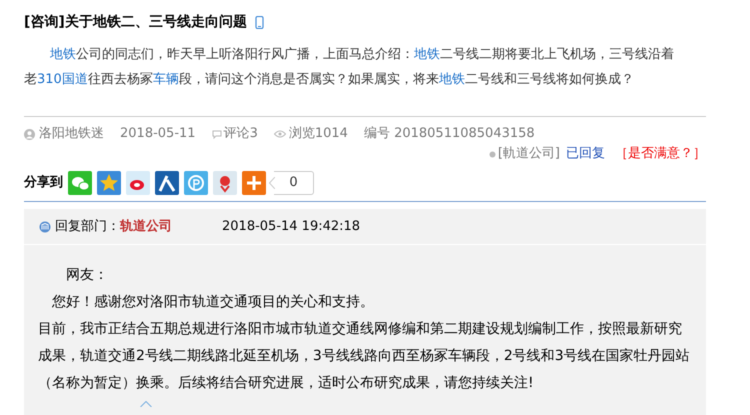  What do you see at coordinates (529, 154) in the screenshot?
I see `department-tag: [軌道公司]` at bounding box center [529, 154].